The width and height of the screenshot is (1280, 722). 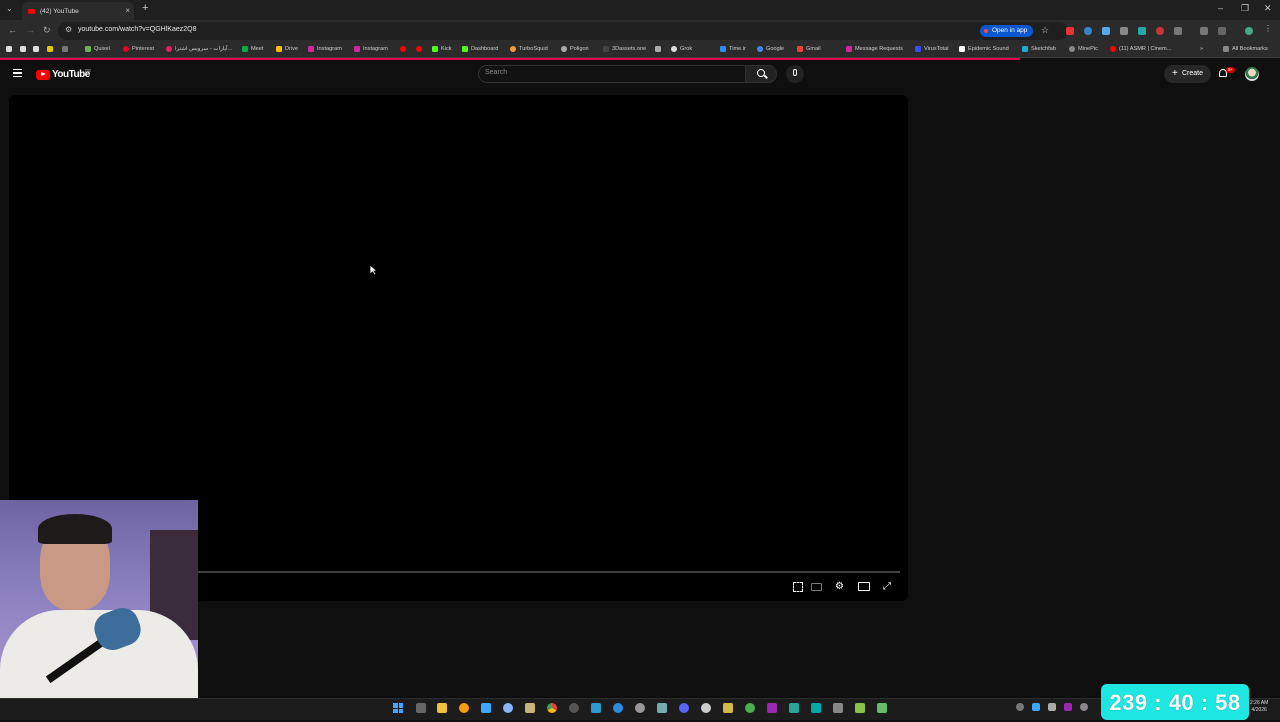 What do you see at coordinates (563, 31) in the screenshot?
I see `address-bar: ⚙ youtube.com/watch?v=QGHlKaez2Q8` at bounding box center [563, 31].